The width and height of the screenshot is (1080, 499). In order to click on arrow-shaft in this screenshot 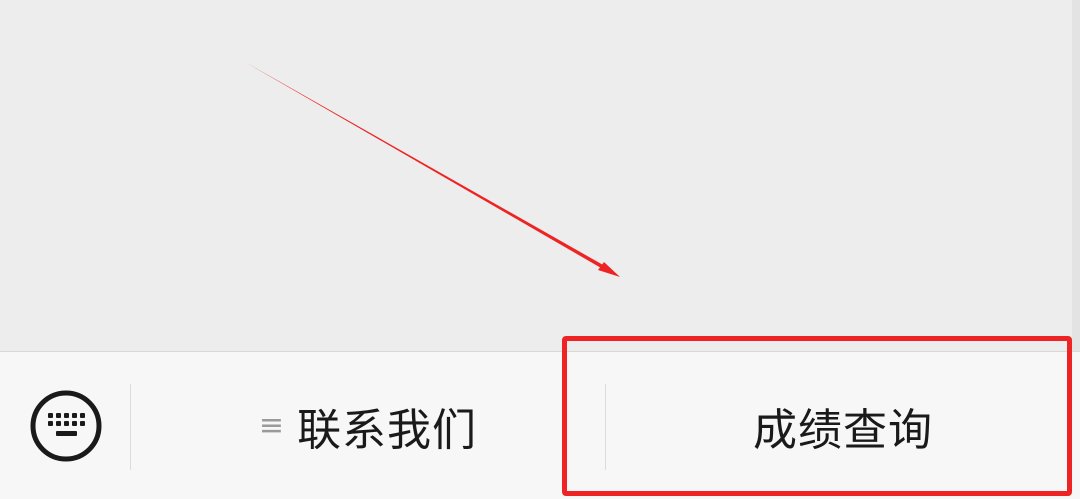, I will do `click(431, 169)`.